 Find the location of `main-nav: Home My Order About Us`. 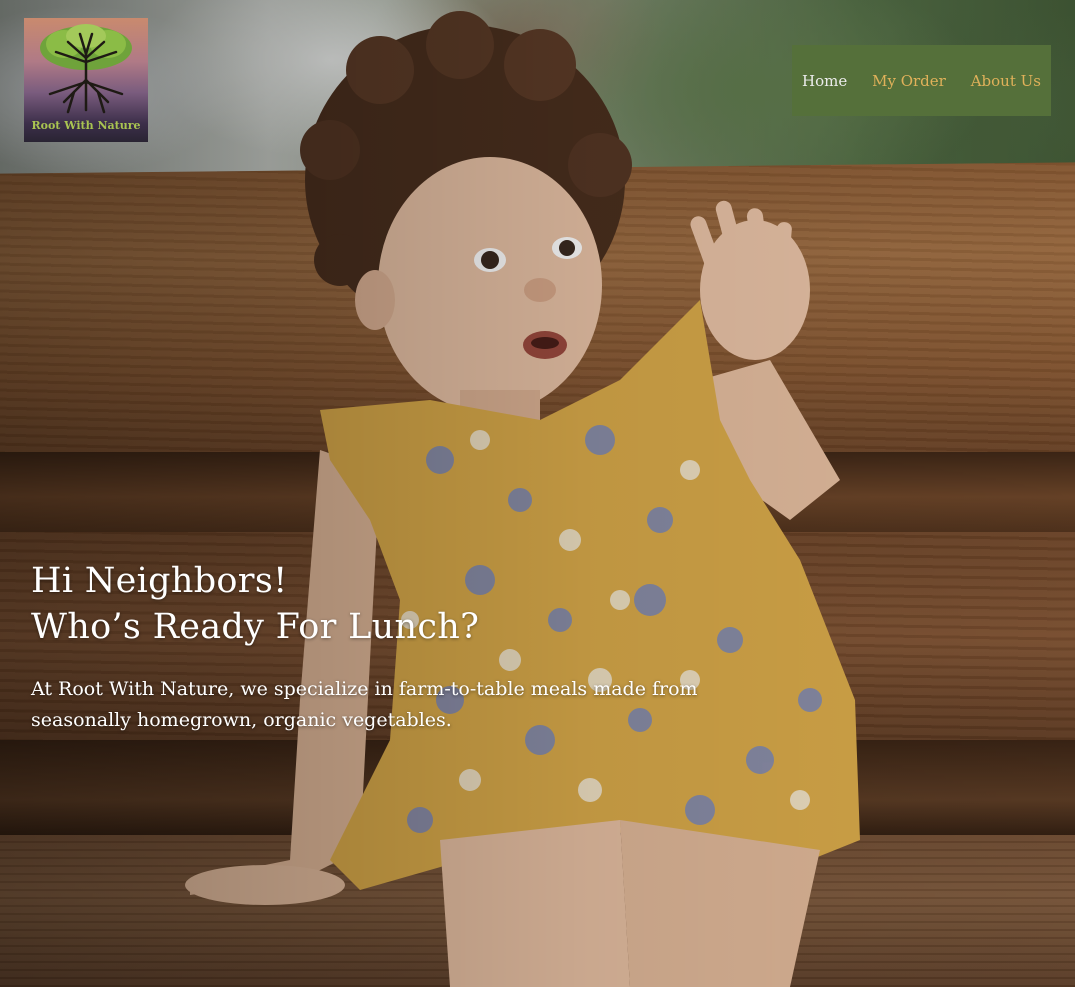

main-nav: Home My Order About Us is located at coordinates (921, 80).